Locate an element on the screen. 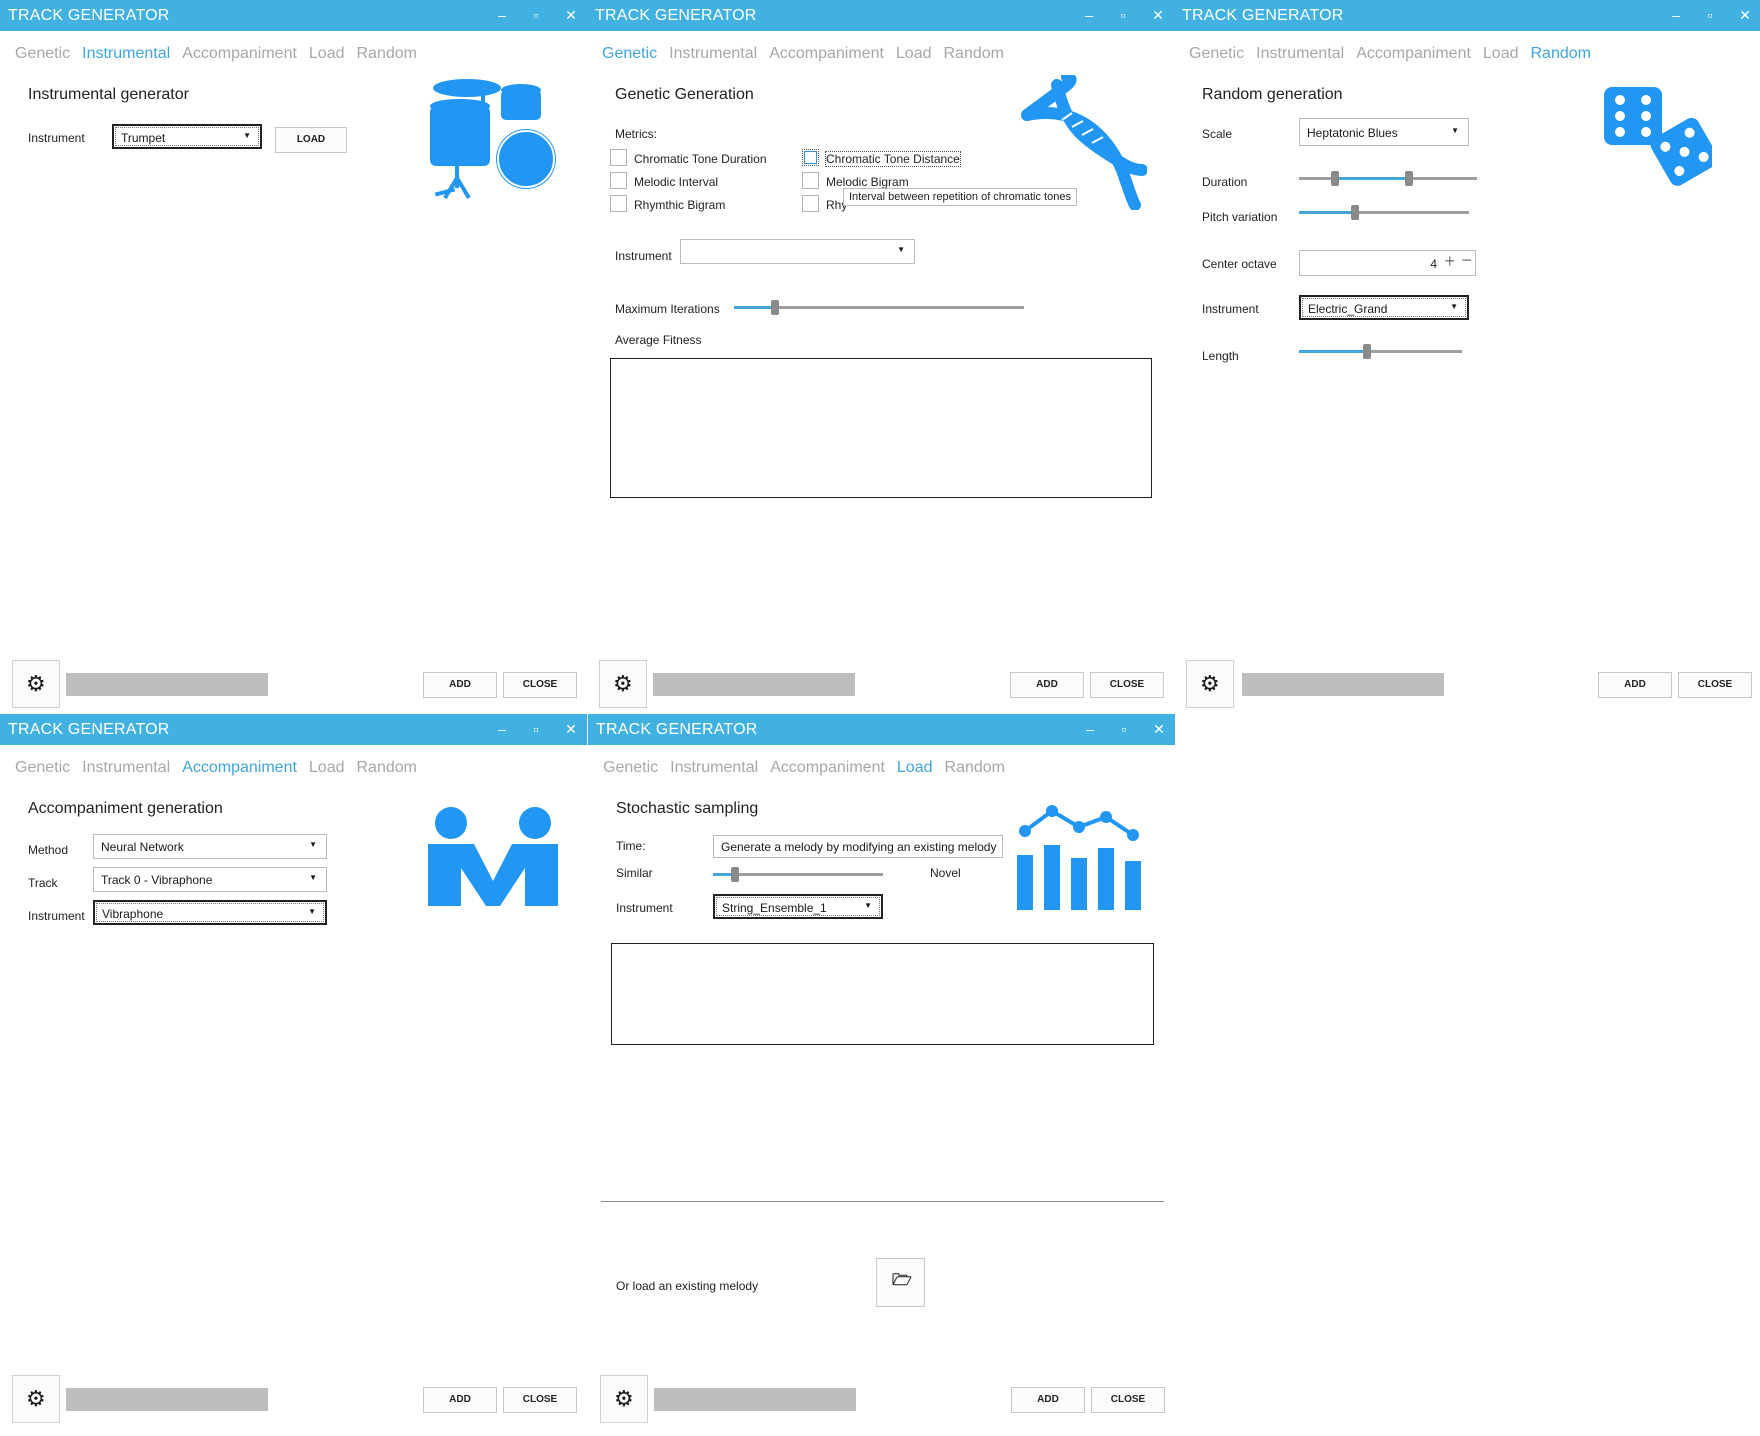 This screenshot has height=1436, width=1760. scale-select: Heptatonic Blues ▼ is located at coordinates (1384, 132).